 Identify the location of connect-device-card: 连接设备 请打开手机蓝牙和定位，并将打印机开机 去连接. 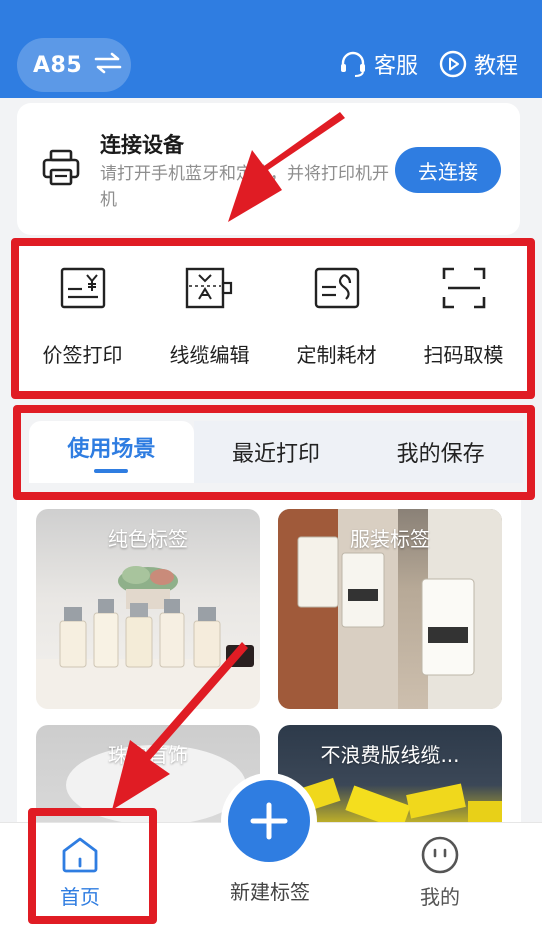
(268, 169).